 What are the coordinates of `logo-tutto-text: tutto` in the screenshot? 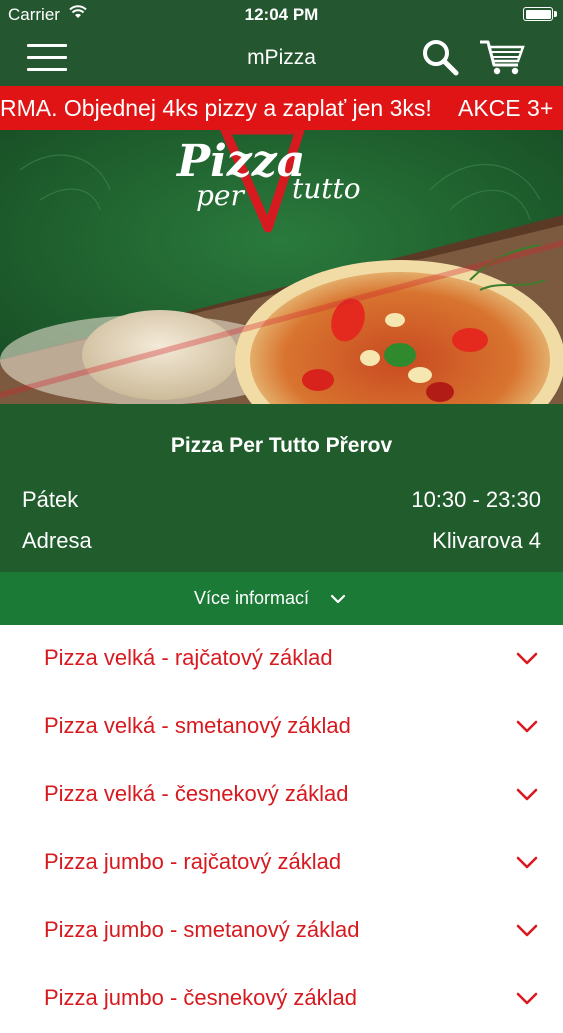 It's located at (326, 188).